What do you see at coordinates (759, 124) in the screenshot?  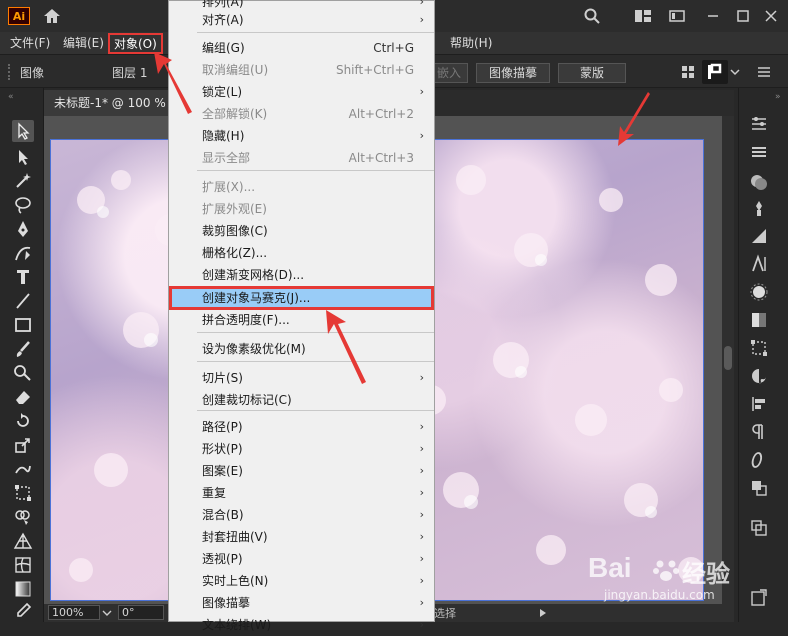 I see `properties-icon` at bounding box center [759, 124].